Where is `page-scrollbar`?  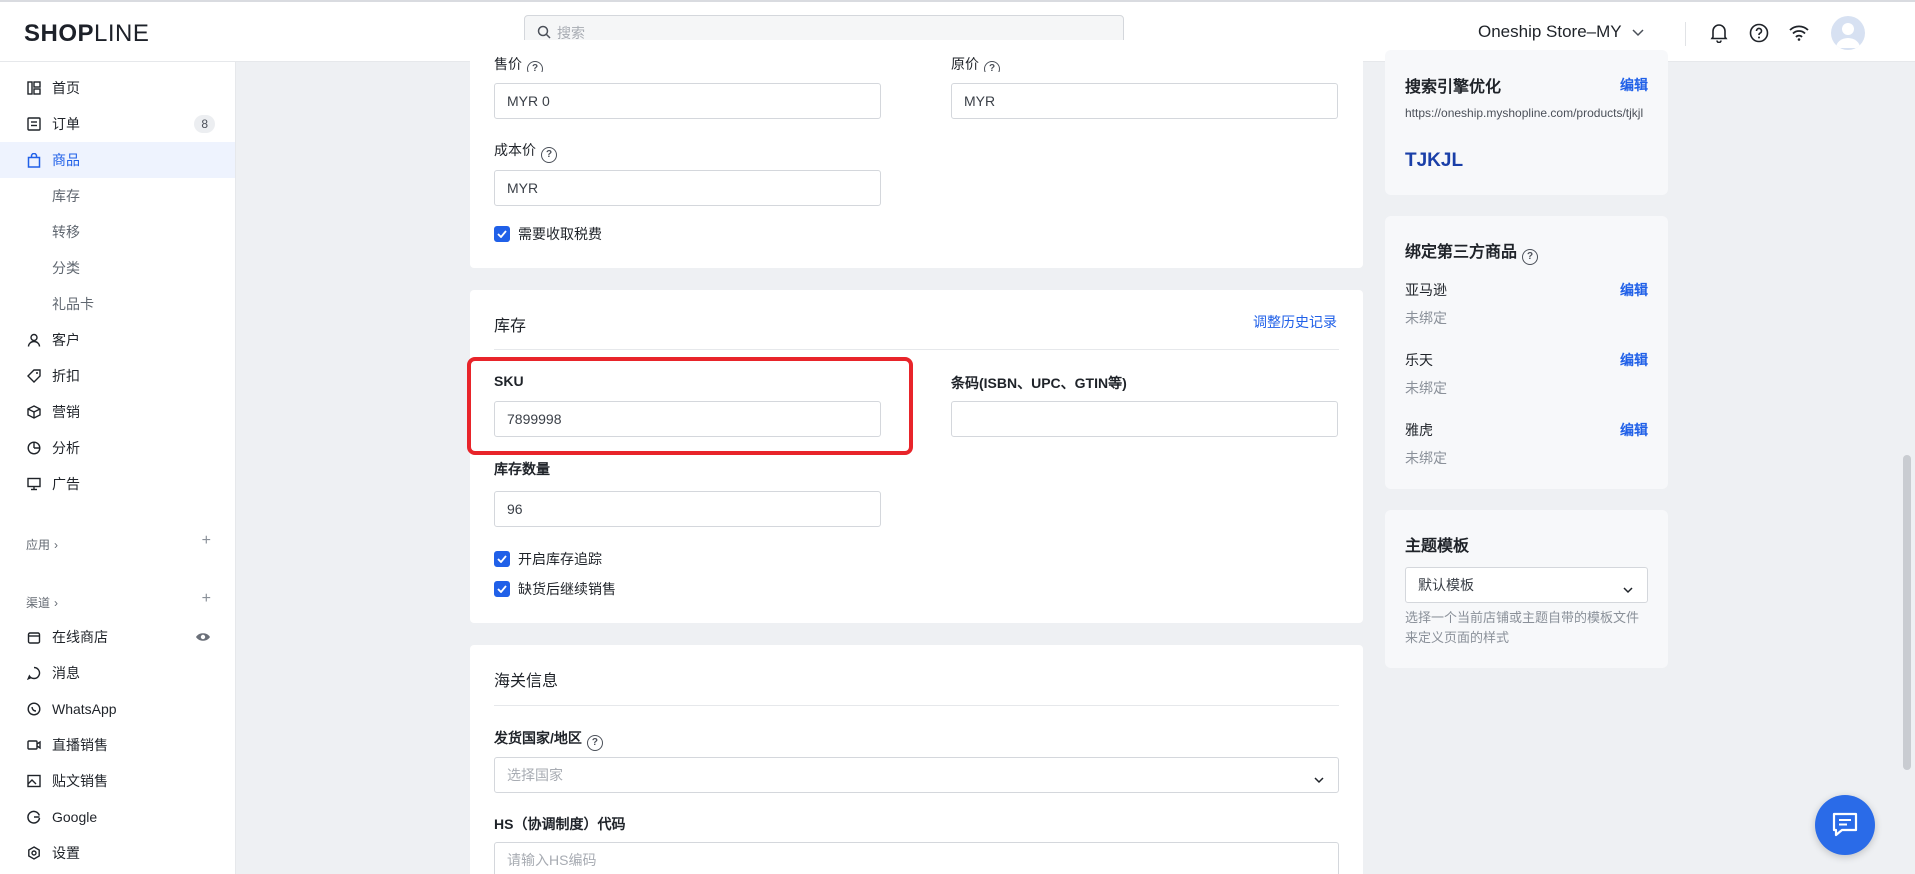
page-scrollbar is located at coordinates (1907, 612).